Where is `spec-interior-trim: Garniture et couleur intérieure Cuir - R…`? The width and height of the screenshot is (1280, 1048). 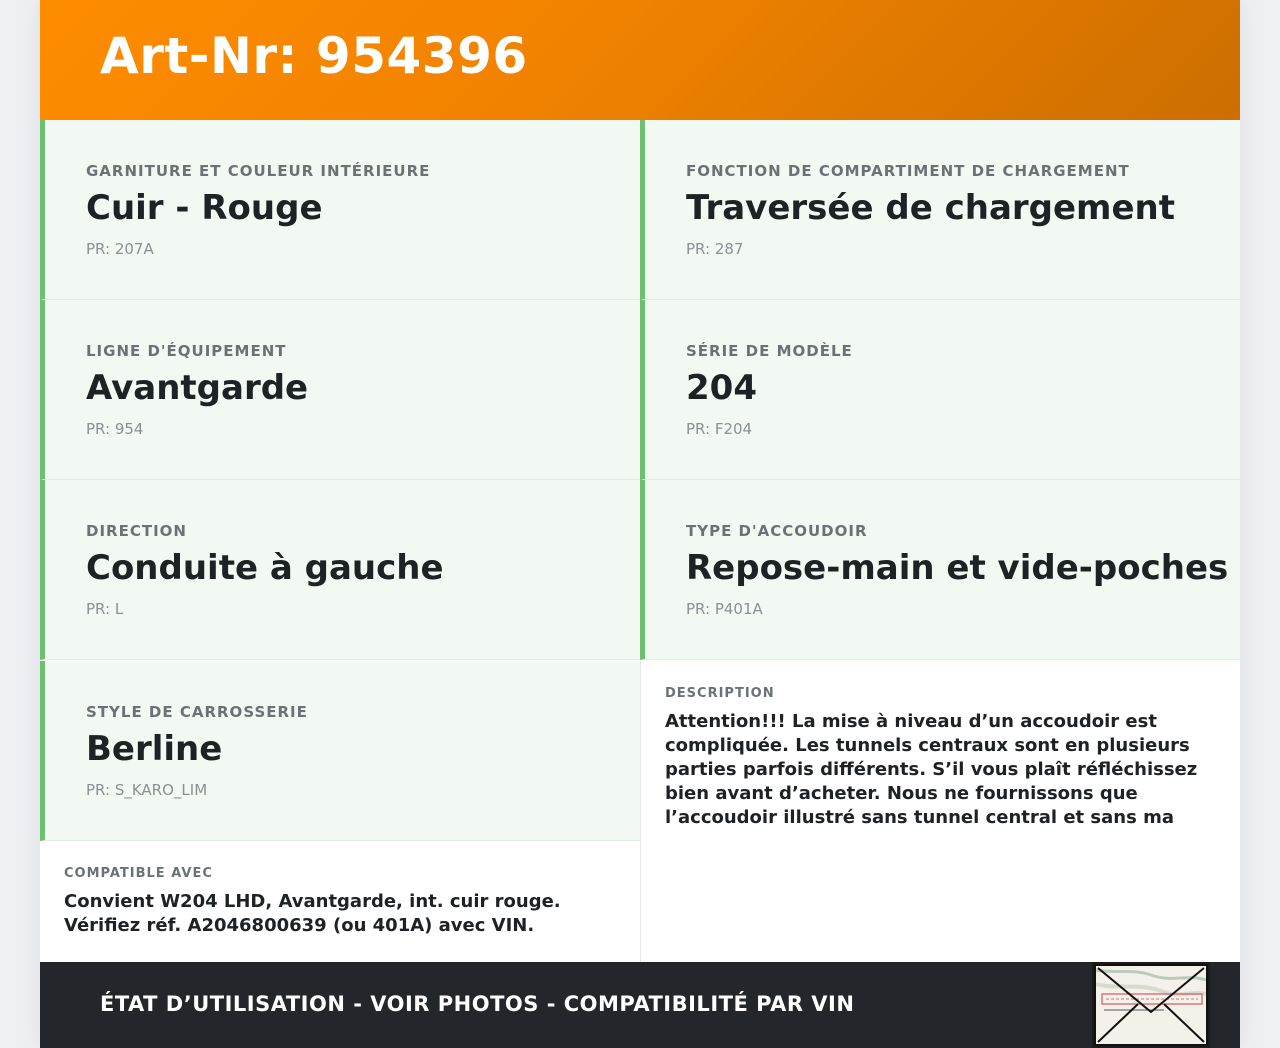 spec-interior-trim: Garniture et couleur intérieure Cuir - R… is located at coordinates (340, 210).